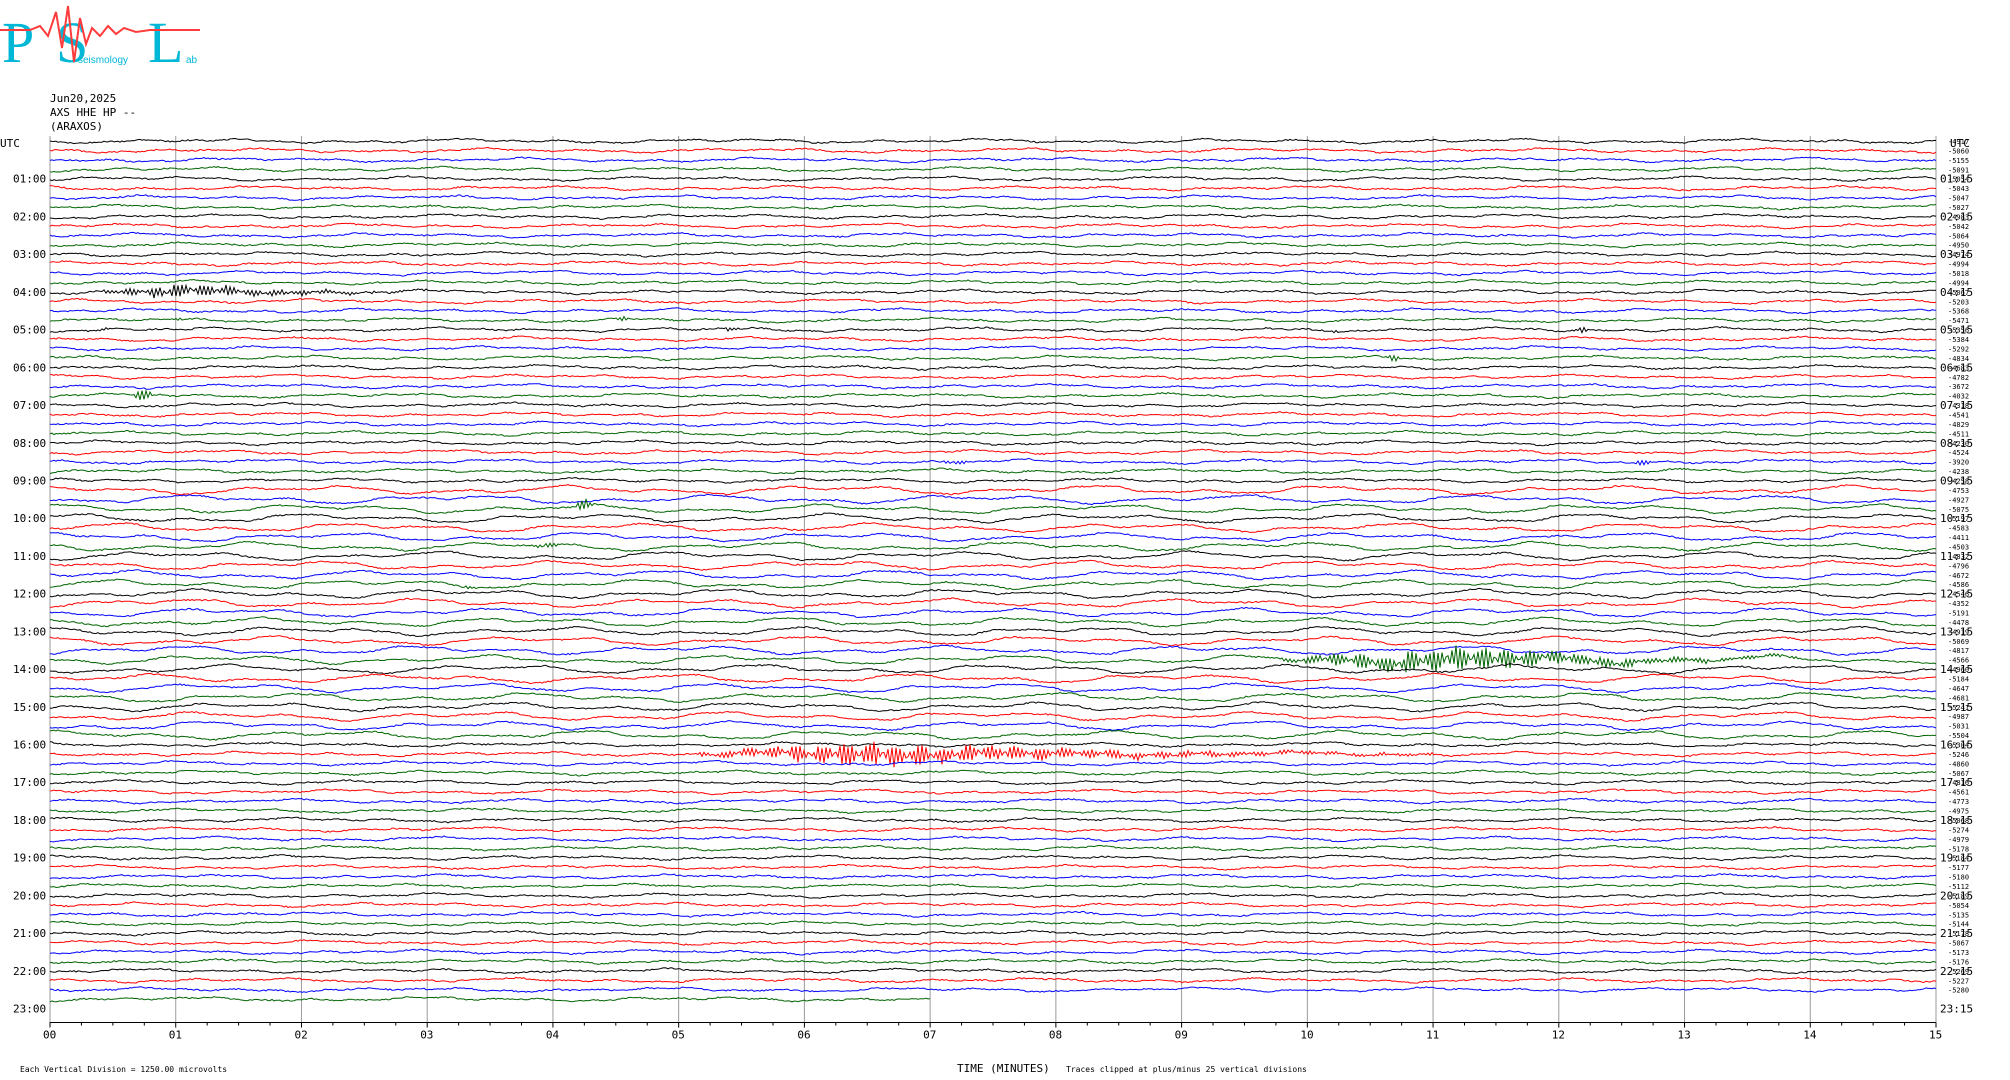 The image size is (2010, 1080). I want to click on trace-offset-label: -5197, so click(1958, 519).